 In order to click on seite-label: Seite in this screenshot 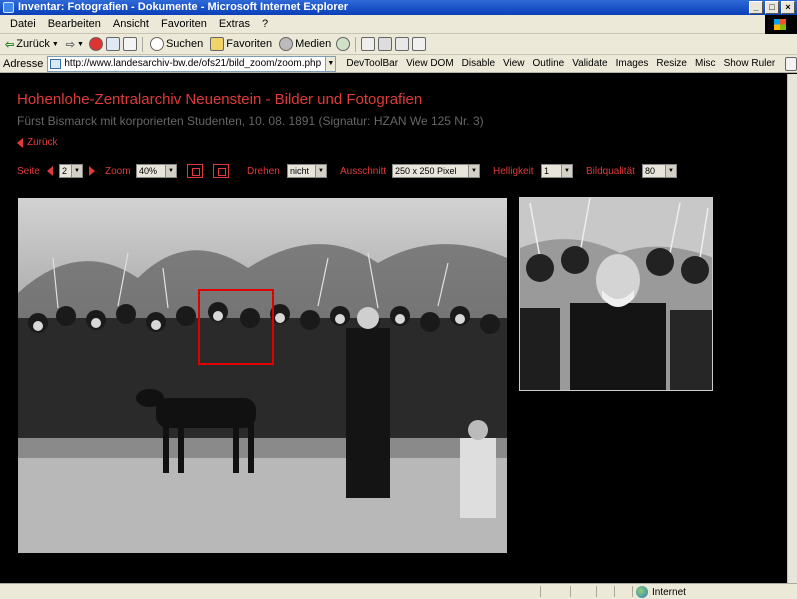, I will do `click(28, 171)`.